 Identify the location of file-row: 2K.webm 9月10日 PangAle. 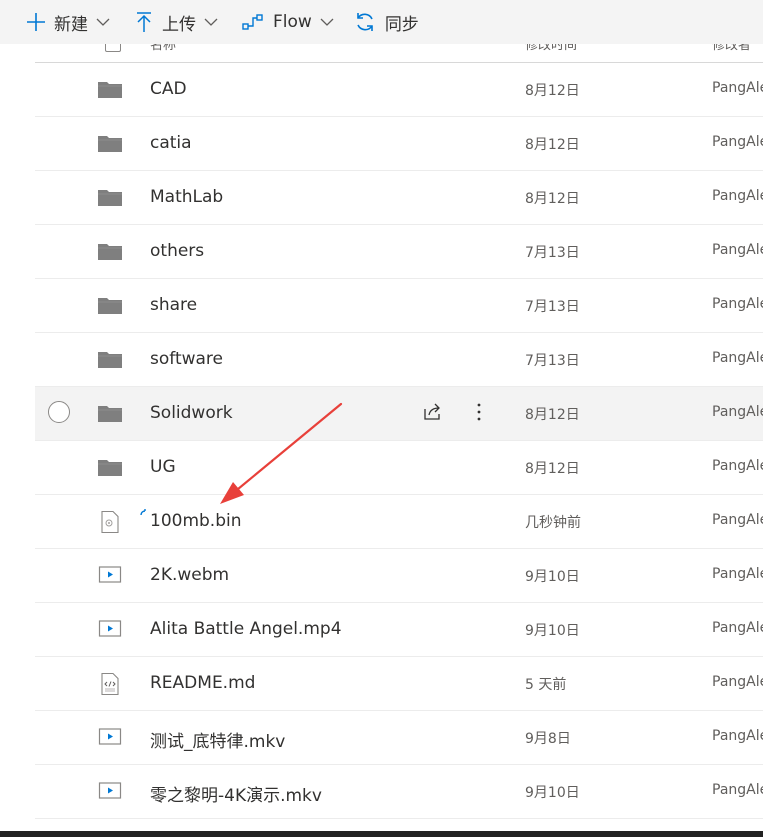
(399, 576).